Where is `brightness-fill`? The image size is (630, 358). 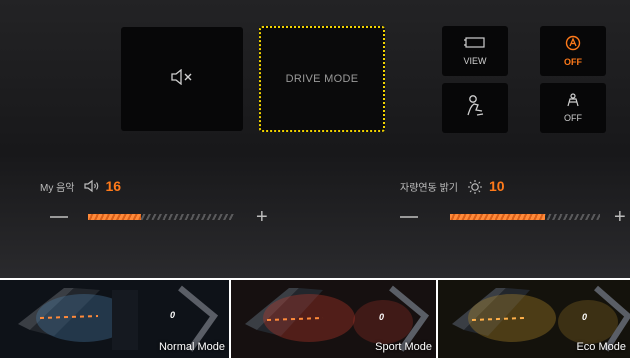 brightness-fill is located at coordinates (497, 217).